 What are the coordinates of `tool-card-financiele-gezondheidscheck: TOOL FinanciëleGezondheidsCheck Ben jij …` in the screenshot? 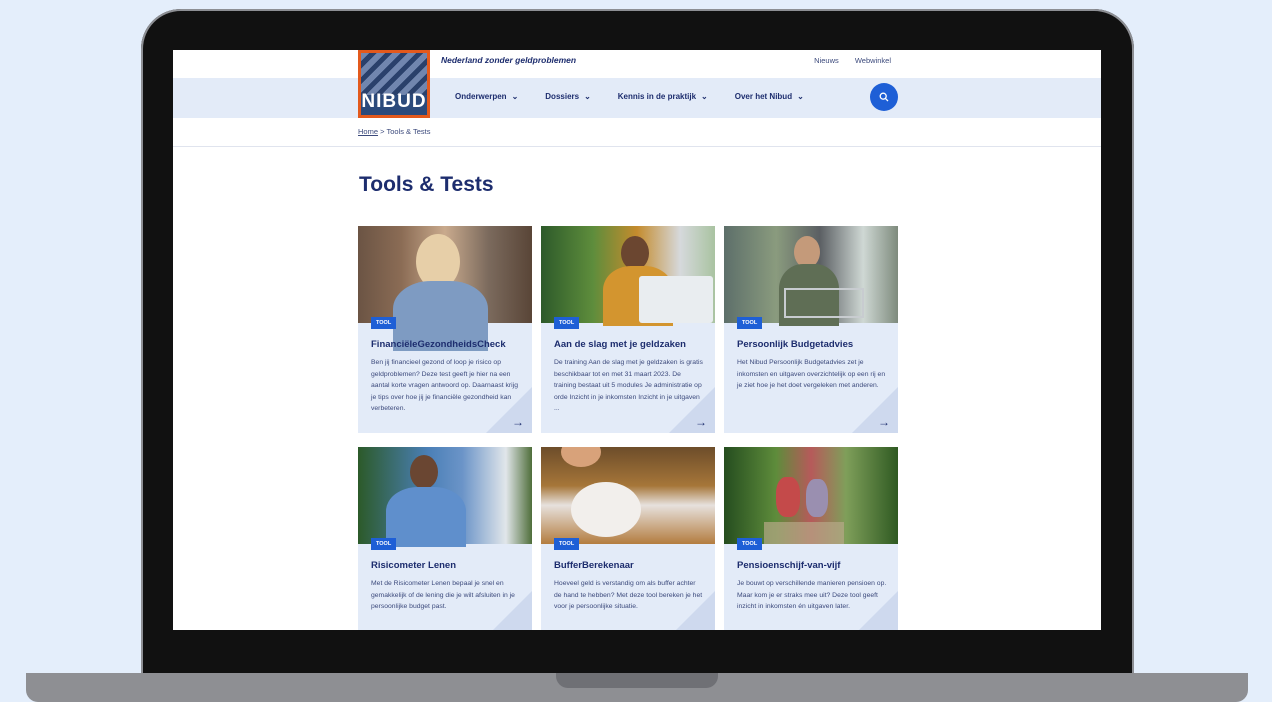 It's located at (445, 329).